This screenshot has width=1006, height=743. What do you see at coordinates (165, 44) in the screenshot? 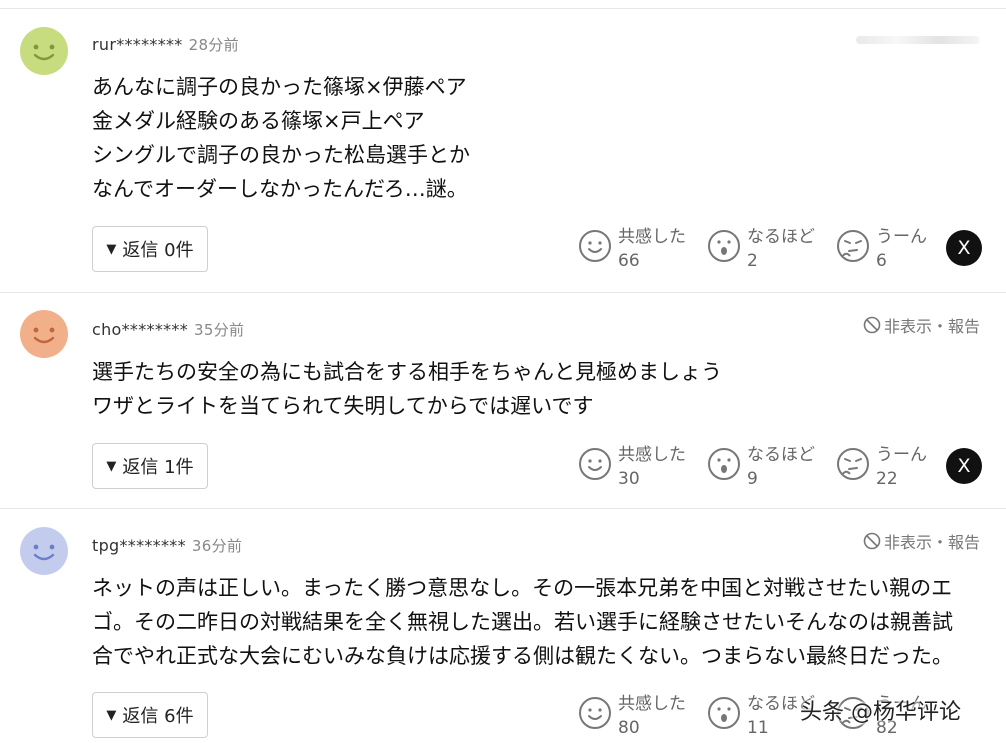
I see `comment-author: rur******** 28分前` at bounding box center [165, 44].